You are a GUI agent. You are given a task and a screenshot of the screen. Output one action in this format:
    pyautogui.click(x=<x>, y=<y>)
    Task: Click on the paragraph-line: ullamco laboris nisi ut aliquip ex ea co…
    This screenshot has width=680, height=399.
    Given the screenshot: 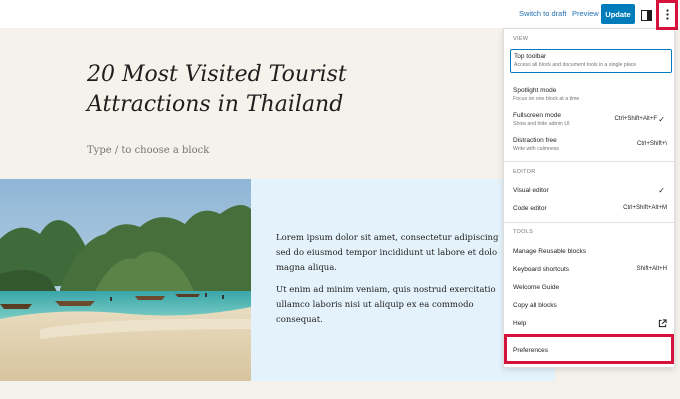 What is the action you would take?
    pyautogui.click(x=375, y=305)
    